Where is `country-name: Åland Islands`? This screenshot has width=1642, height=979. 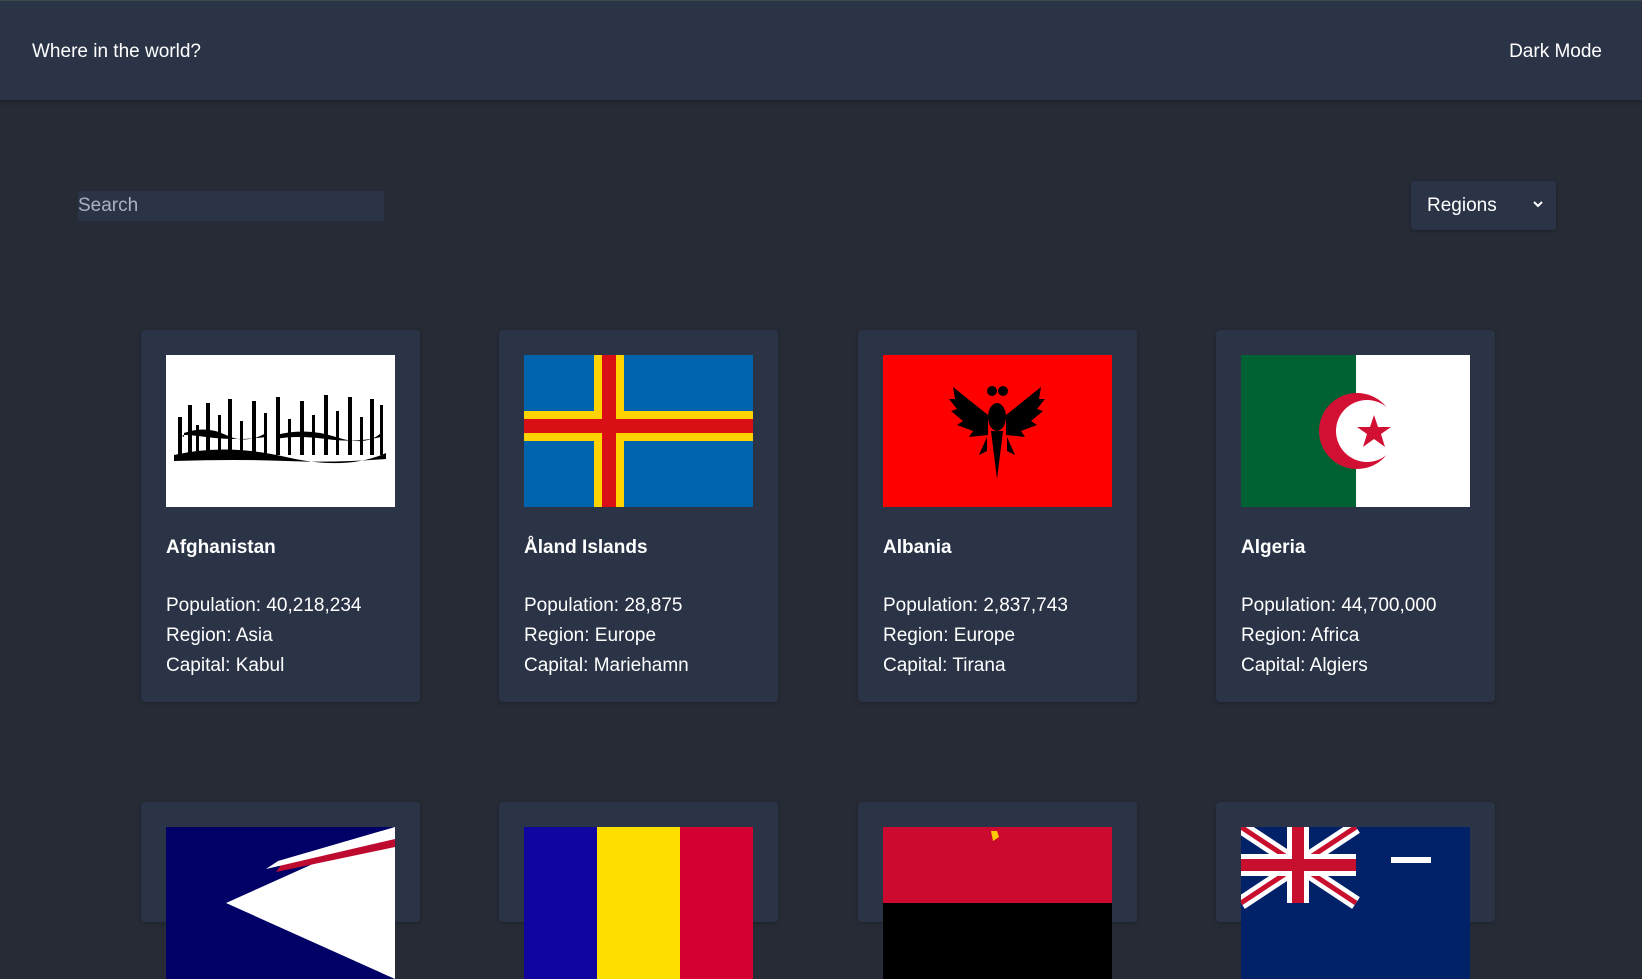
country-name: Åland Islands is located at coordinates (586, 547).